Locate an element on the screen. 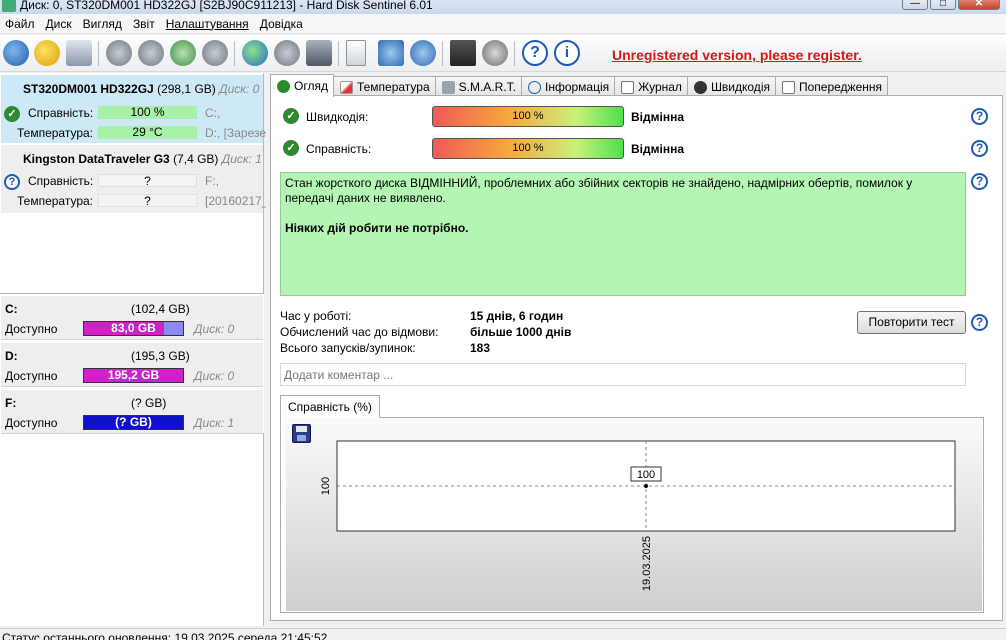  app-icon is located at coordinates (9, 6).